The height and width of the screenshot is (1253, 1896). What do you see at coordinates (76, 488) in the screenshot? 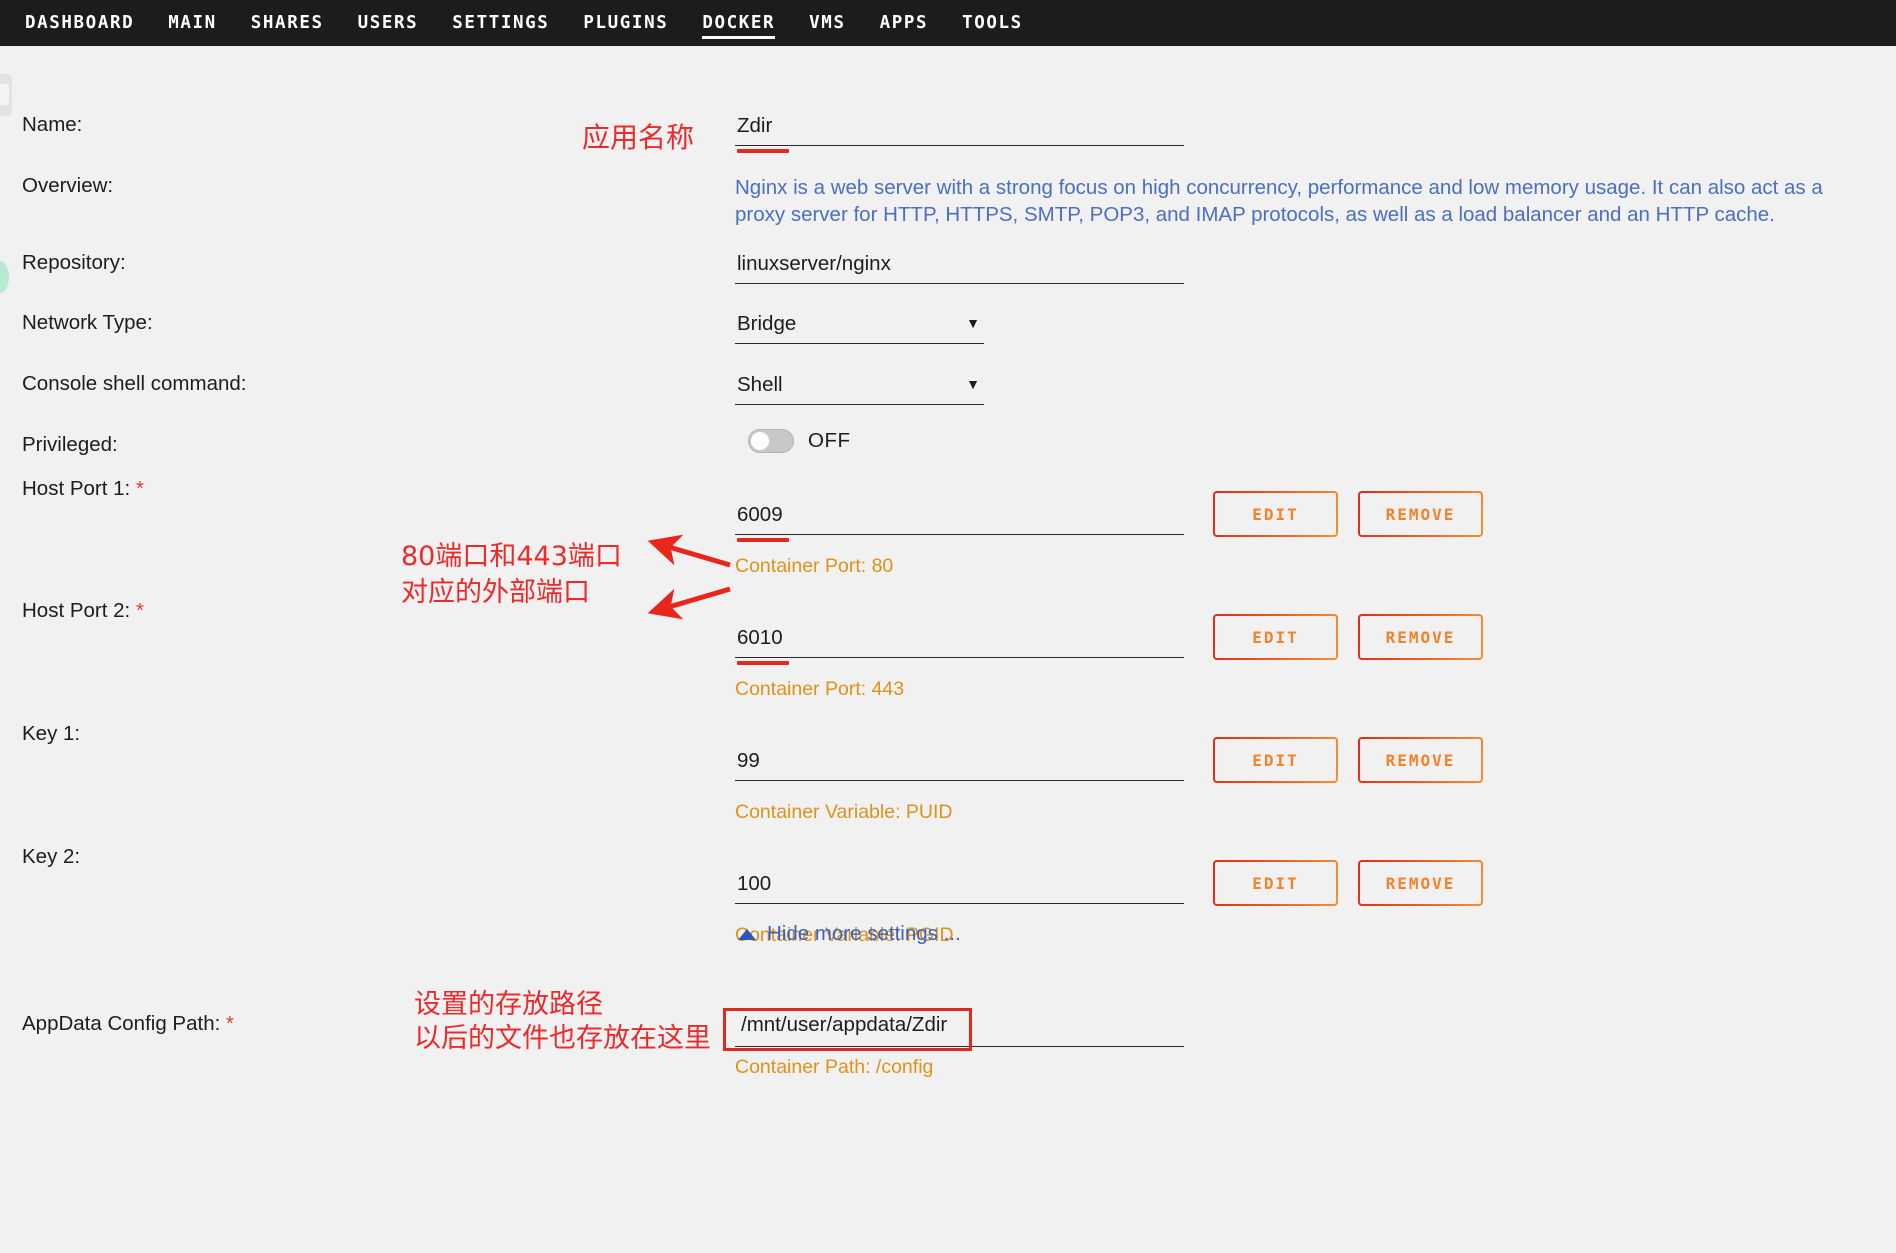
I see `label-host-port-1-text: Host Port 1:` at bounding box center [76, 488].